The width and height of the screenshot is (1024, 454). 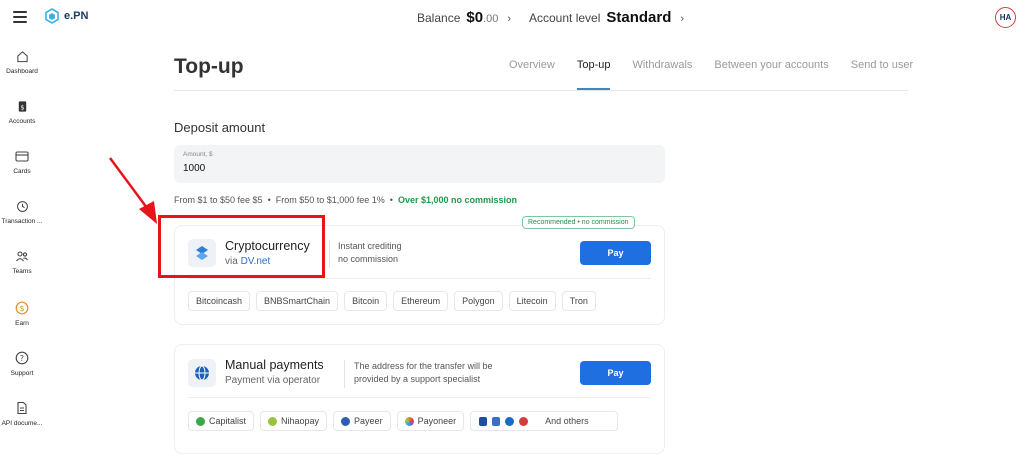 I want to click on method-chip-capitalist: Capitalist, so click(x=221, y=421).